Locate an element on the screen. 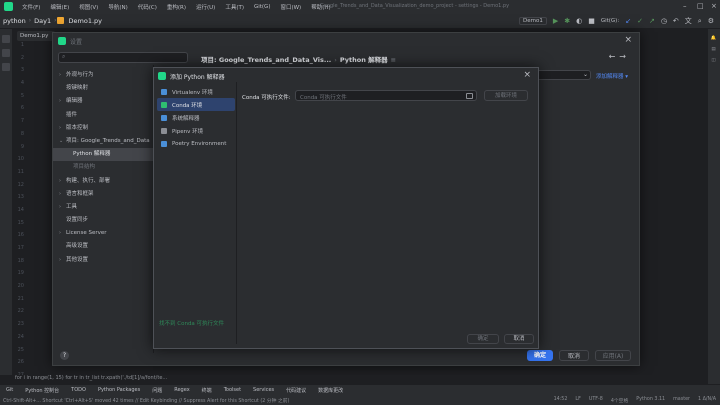 This screenshot has height=405, width=720. folder-icon is located at coordinates (469, 95).